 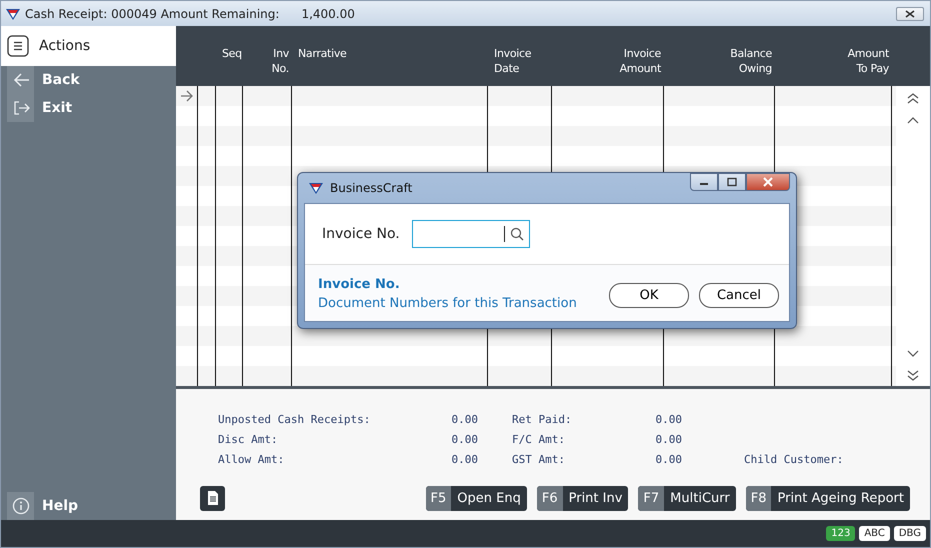 I want to click on field-label: Unposted Cash Receipts:, so click(x=295, y=419).